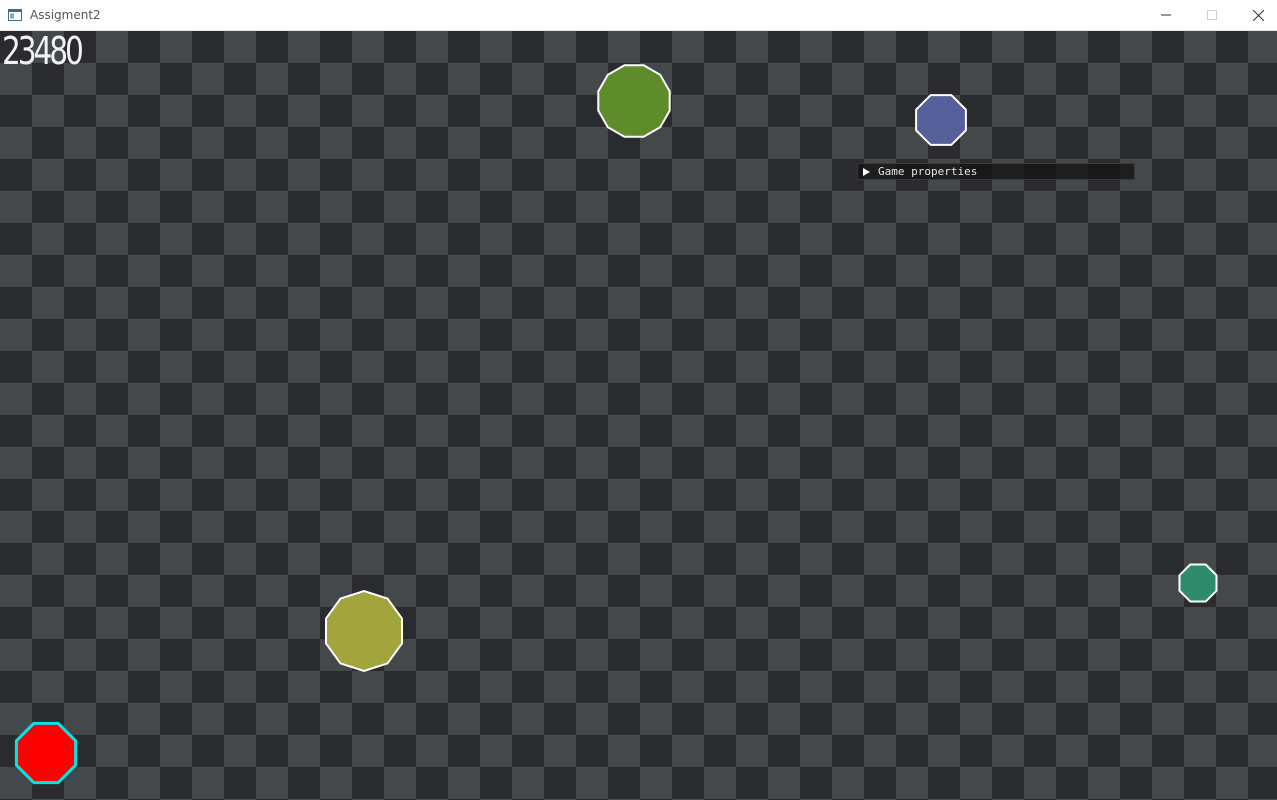 This screenshot has width=1277, height=800. I want to click on close-button, so click(1256, 15).